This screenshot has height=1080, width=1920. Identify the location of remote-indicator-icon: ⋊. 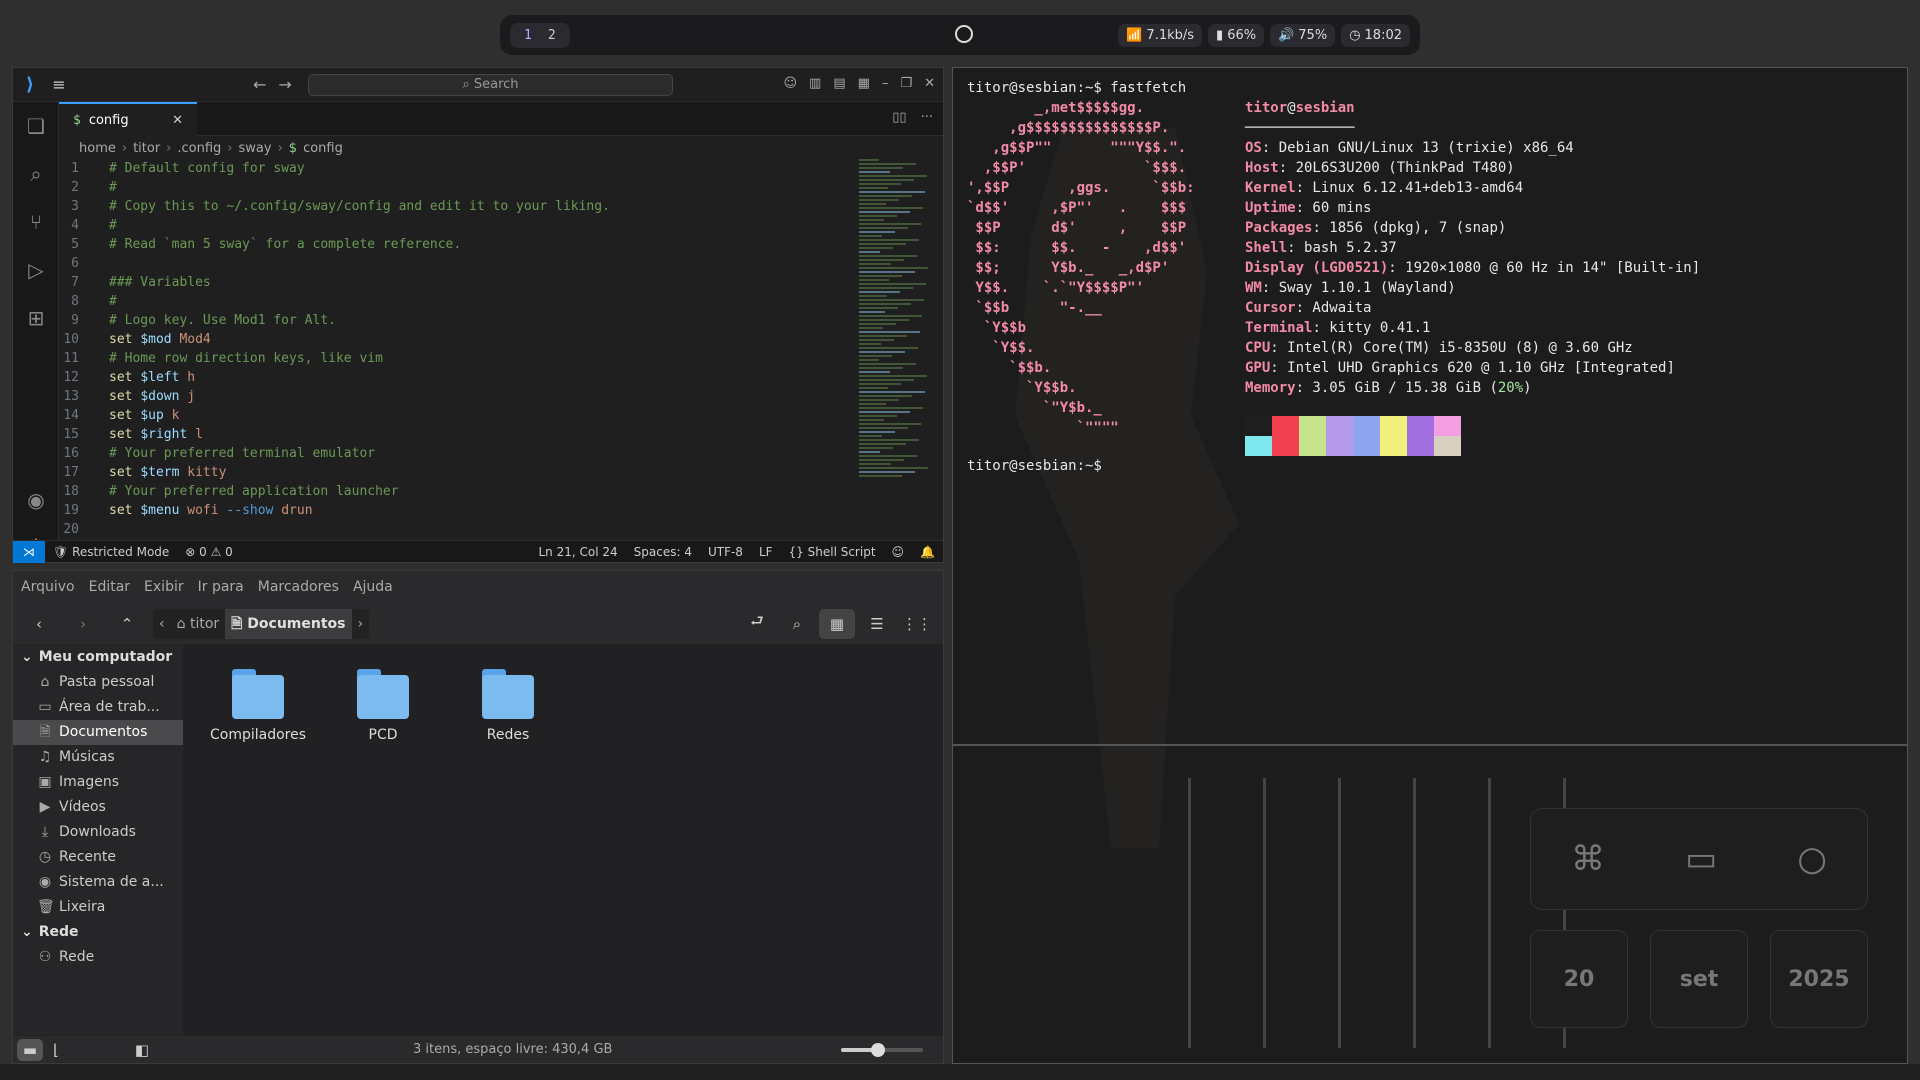
(29, 551).